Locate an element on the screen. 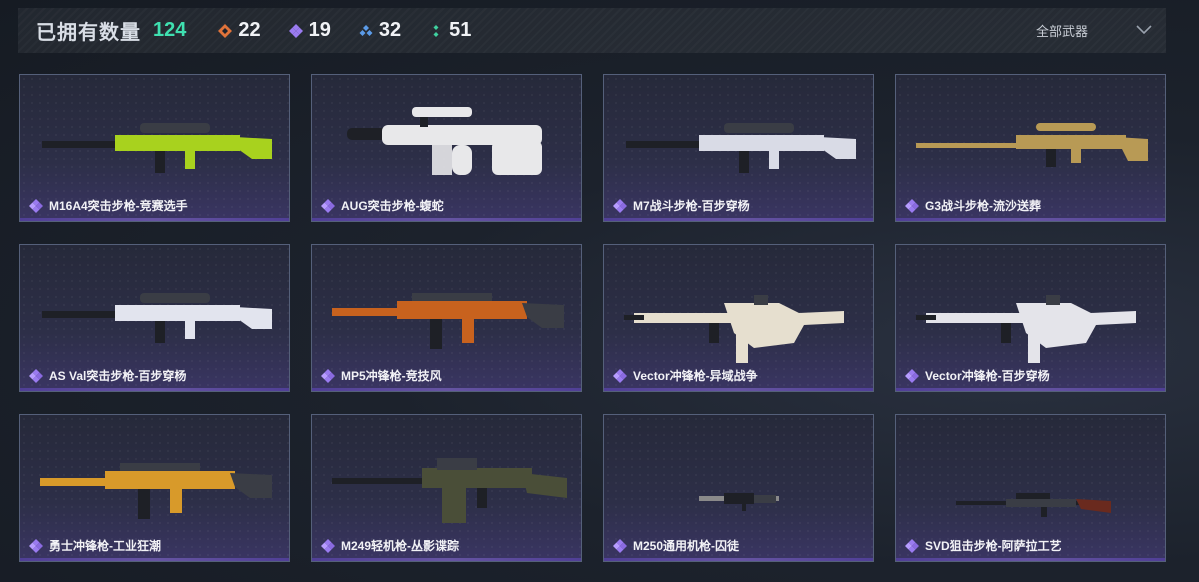  weapon-card: AUG突击步枪-蝮蛇 is located at coordinates (446, 148).